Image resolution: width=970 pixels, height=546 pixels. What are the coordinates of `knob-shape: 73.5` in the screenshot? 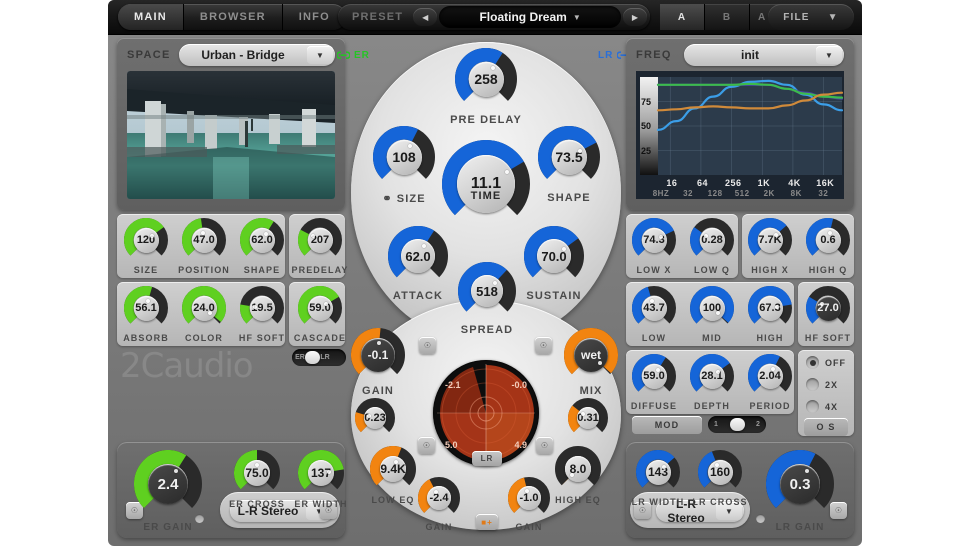 It's located at (569, 157).